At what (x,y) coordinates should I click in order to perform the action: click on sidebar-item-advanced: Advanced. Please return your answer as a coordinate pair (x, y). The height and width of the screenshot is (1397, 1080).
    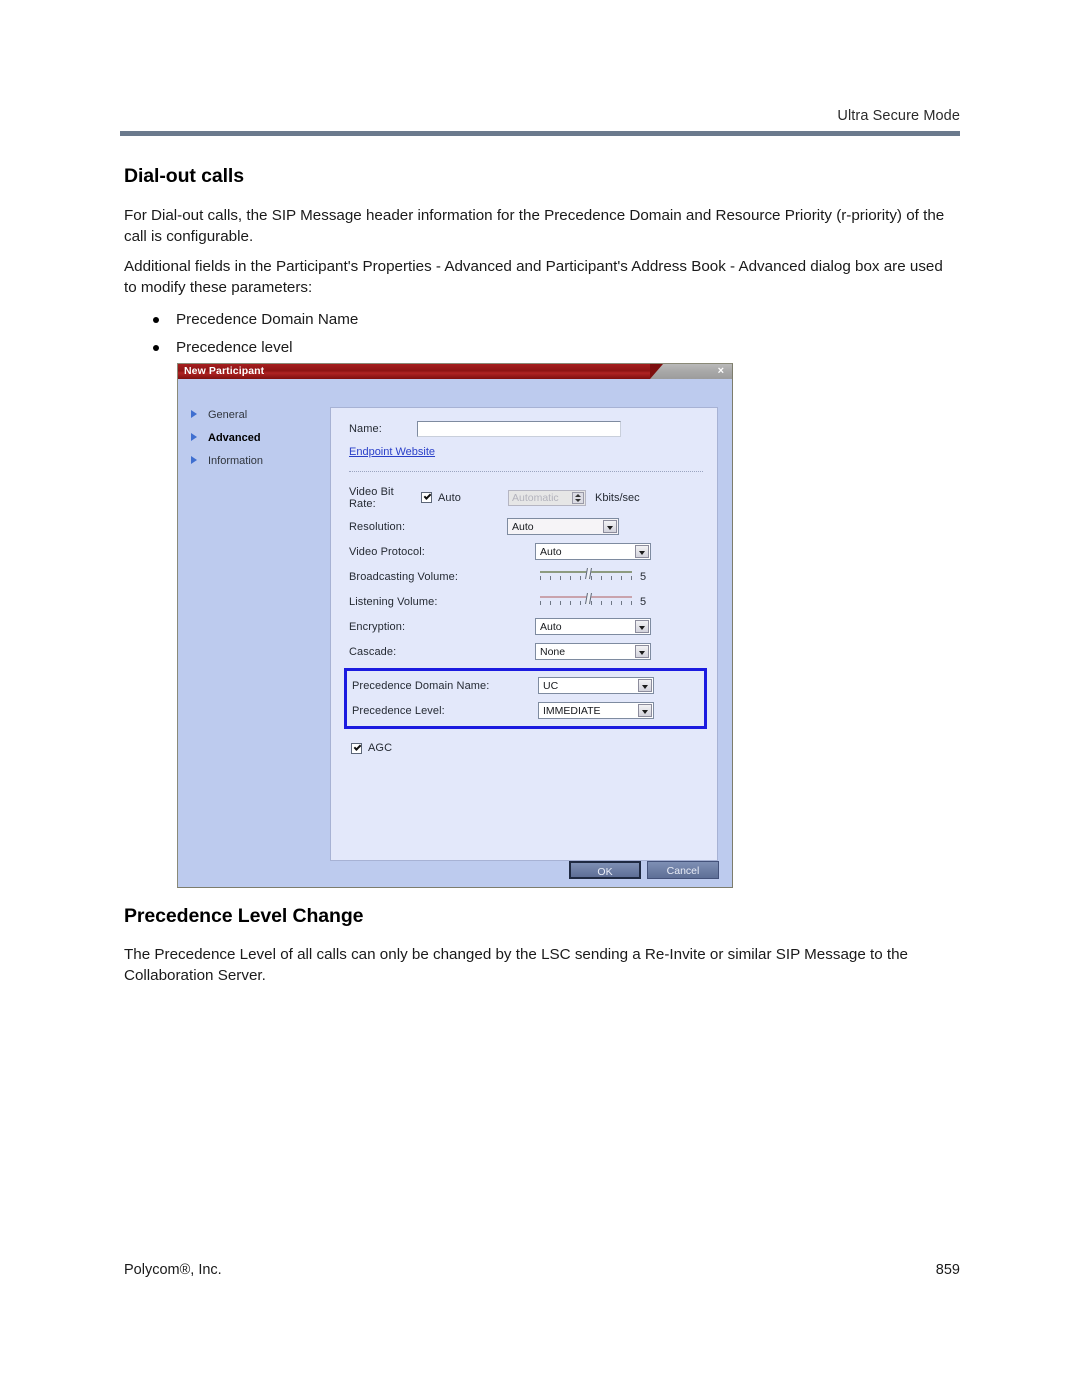
    Looking at the image, I should click on (254, 443).